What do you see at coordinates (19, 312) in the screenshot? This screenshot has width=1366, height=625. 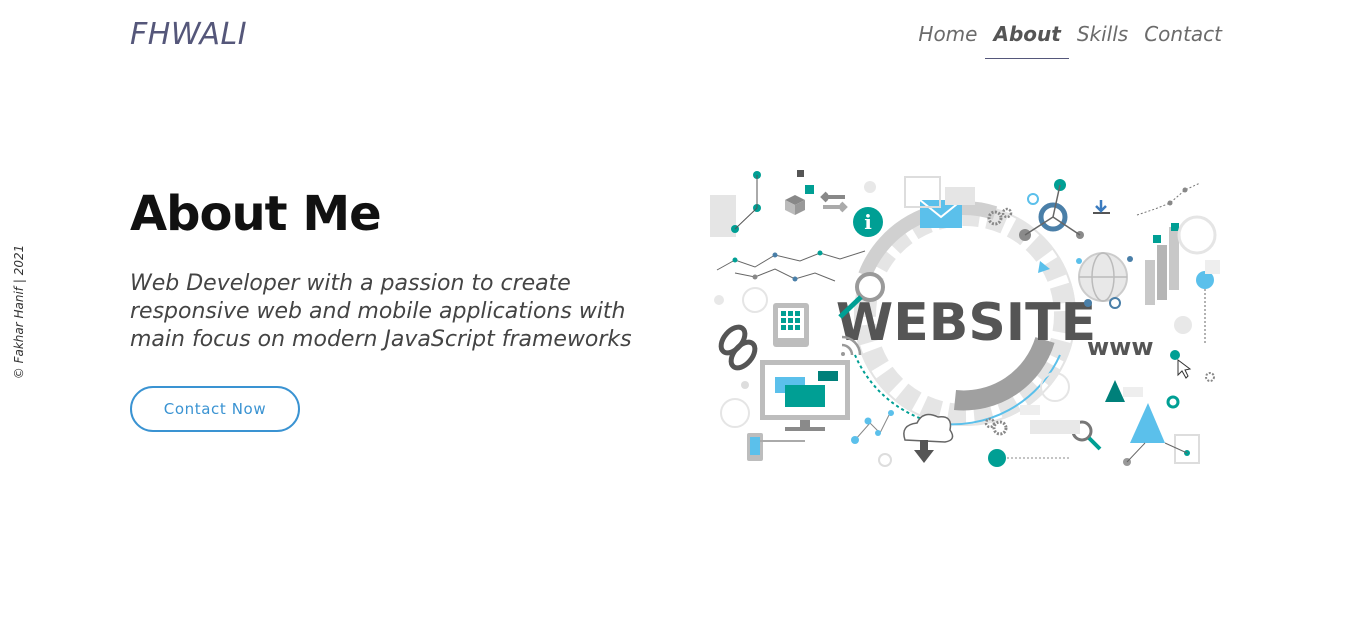 I see `sidebar-credit: © Fakhar Hanif | 2021` at bounding box center [19, 312].